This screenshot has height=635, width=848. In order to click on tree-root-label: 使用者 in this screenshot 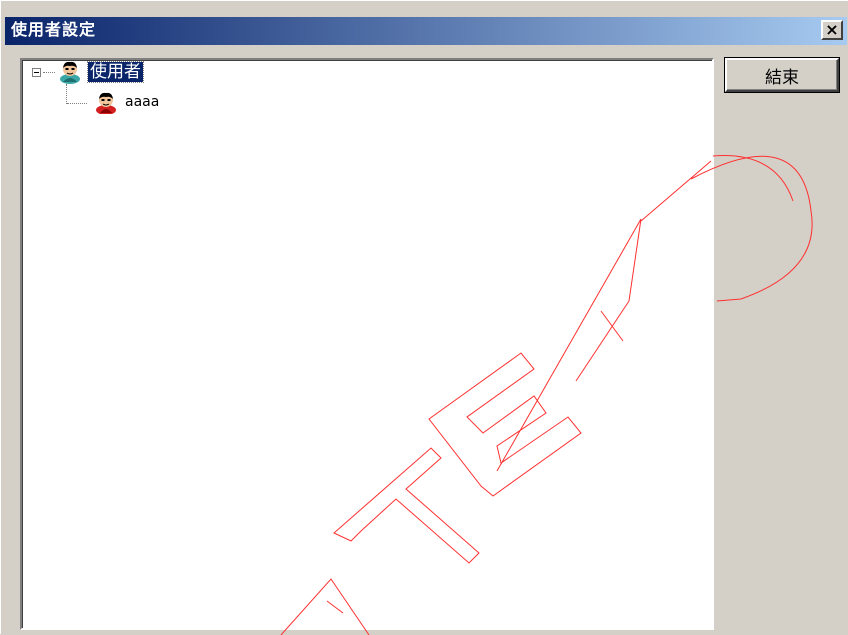, I will do `click(115, 72)`.